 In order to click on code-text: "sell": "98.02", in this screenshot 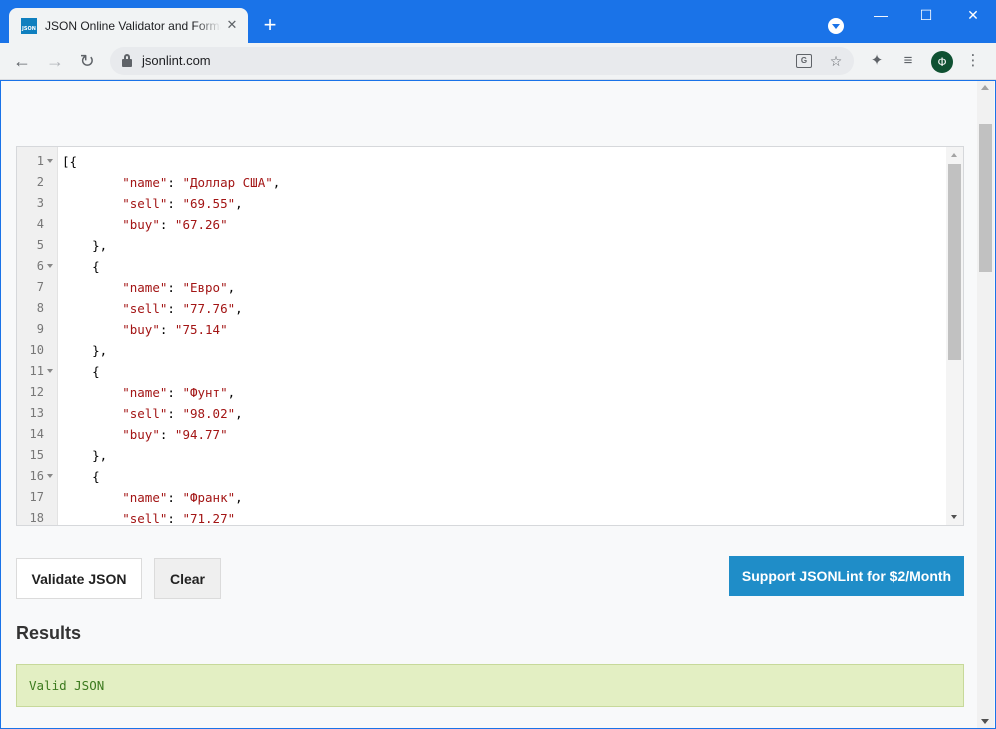, I will do `click(152, 413)`.